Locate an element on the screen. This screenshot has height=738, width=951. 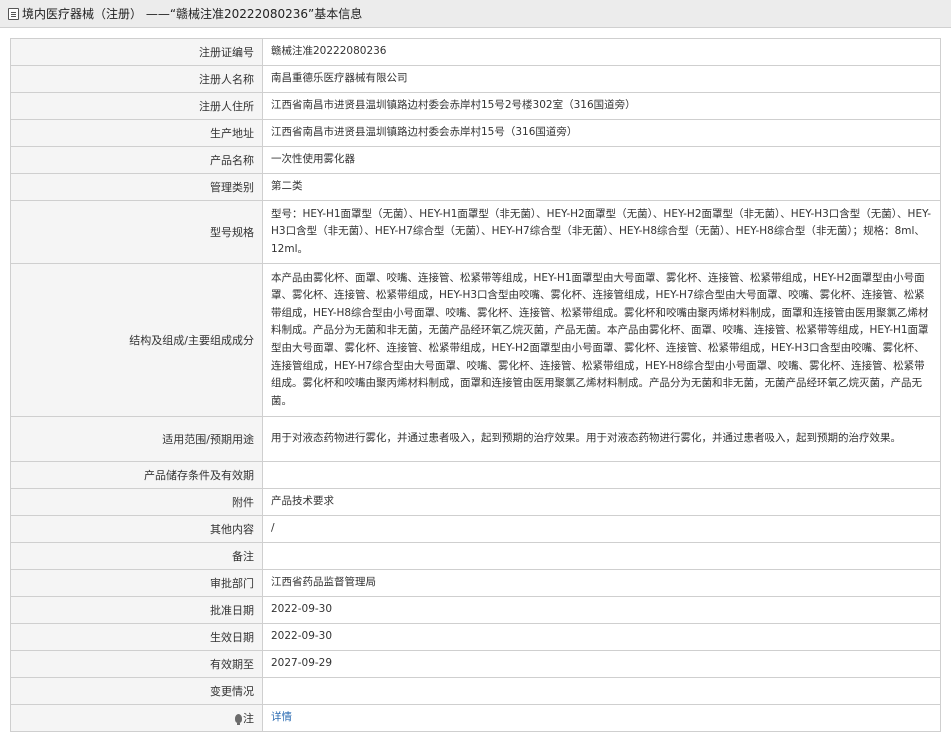
table-row: 生效日期 2022-09-30 is located at coordinates (475, 637).